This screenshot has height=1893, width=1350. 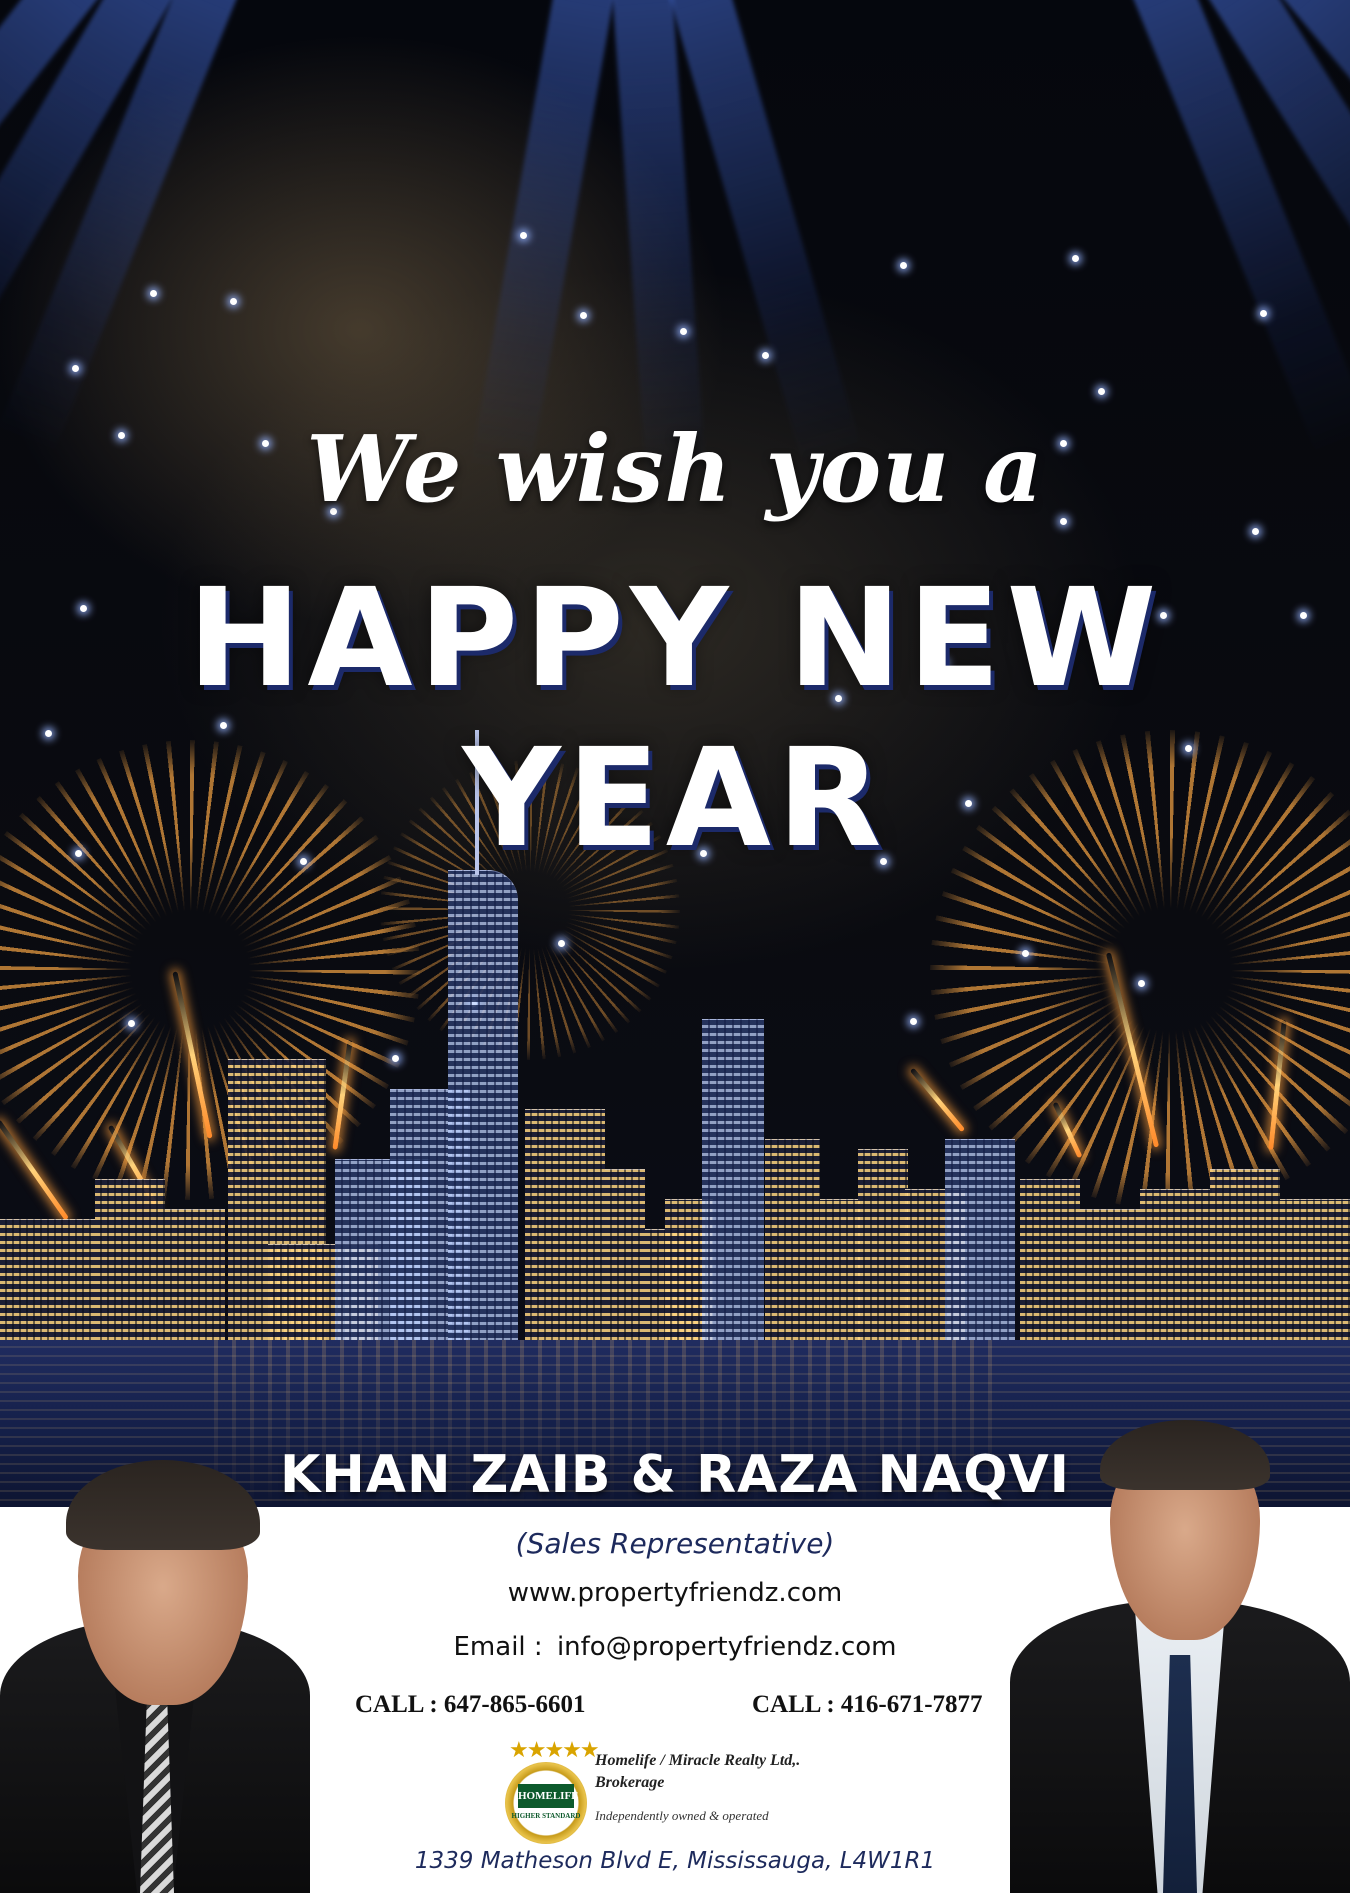 I want to click on brokerage-note: Independently owned & operated, so click(x=682, y=1815).